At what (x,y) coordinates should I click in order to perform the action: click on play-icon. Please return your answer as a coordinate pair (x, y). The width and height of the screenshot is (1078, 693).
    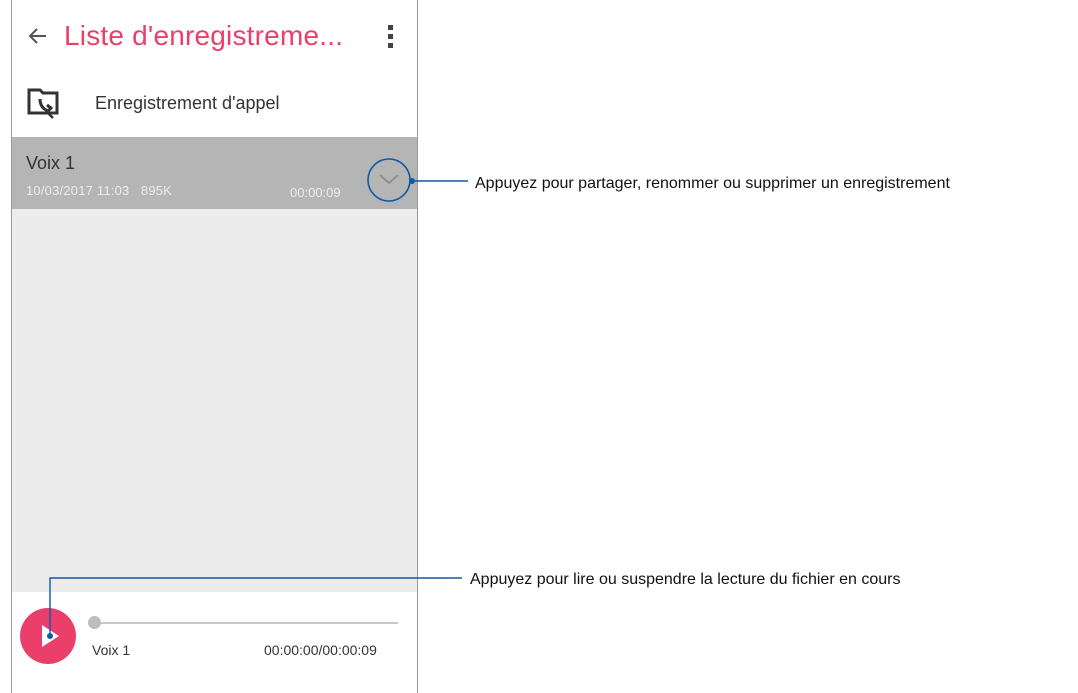
    Looking at the image, I should click on (50, 636).